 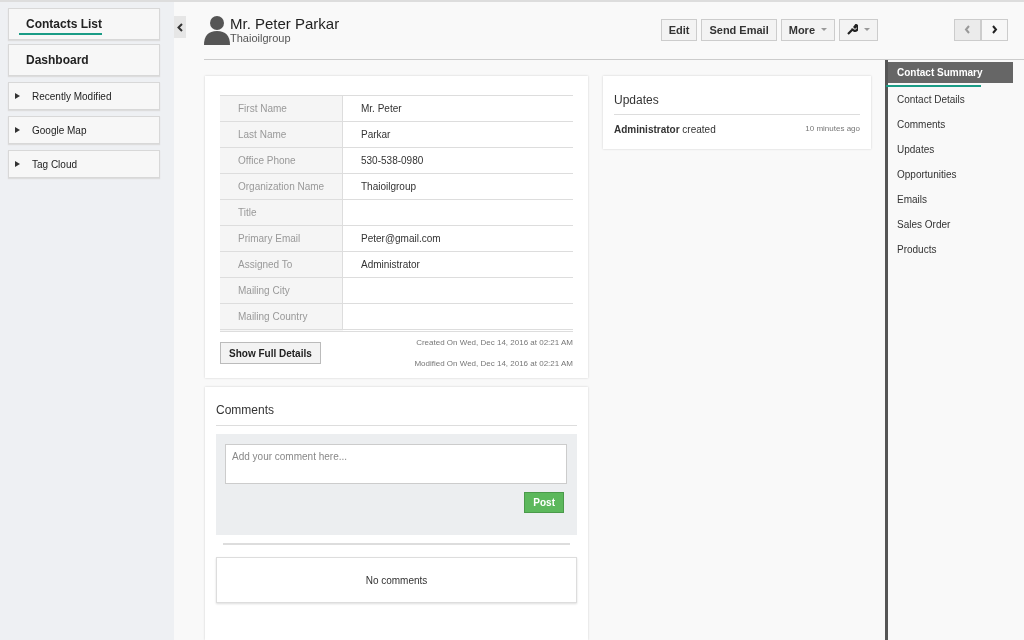 I want to click on contact-name: Mr. Peter Parkar, so click(x=285, y=23).